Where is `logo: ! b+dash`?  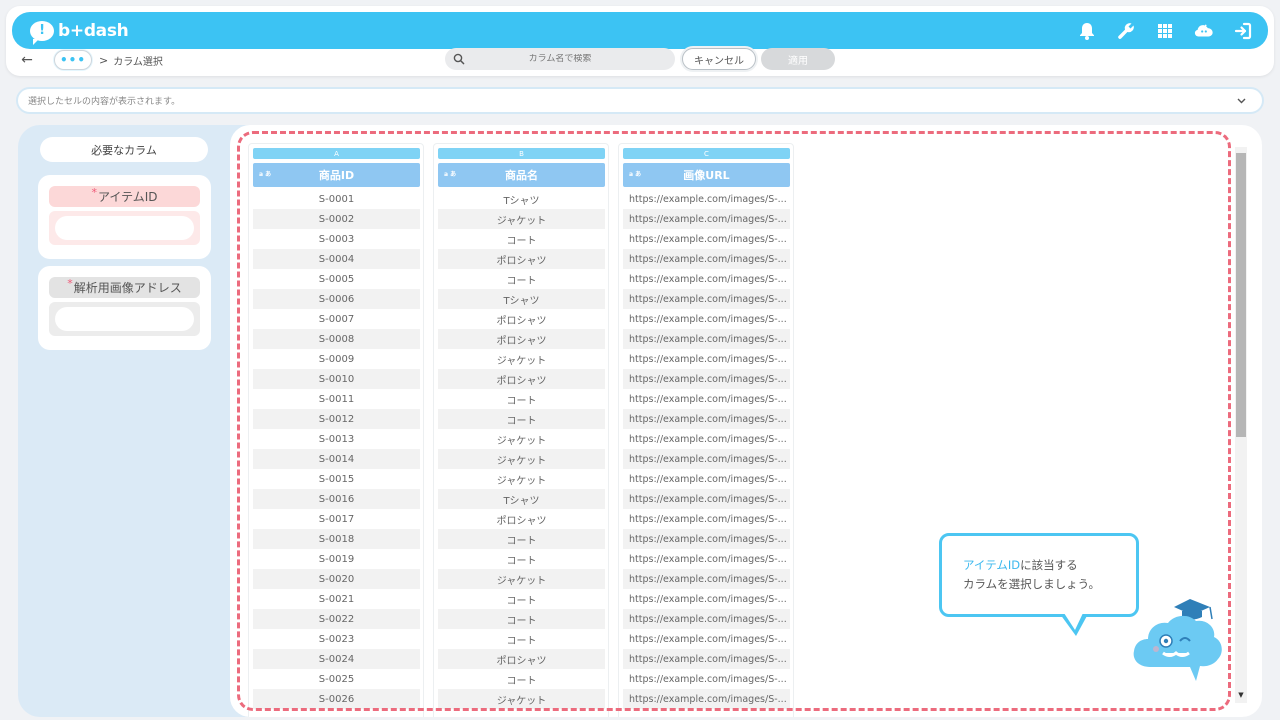 logo: ! b+dash is located at coordinates (79, 32).